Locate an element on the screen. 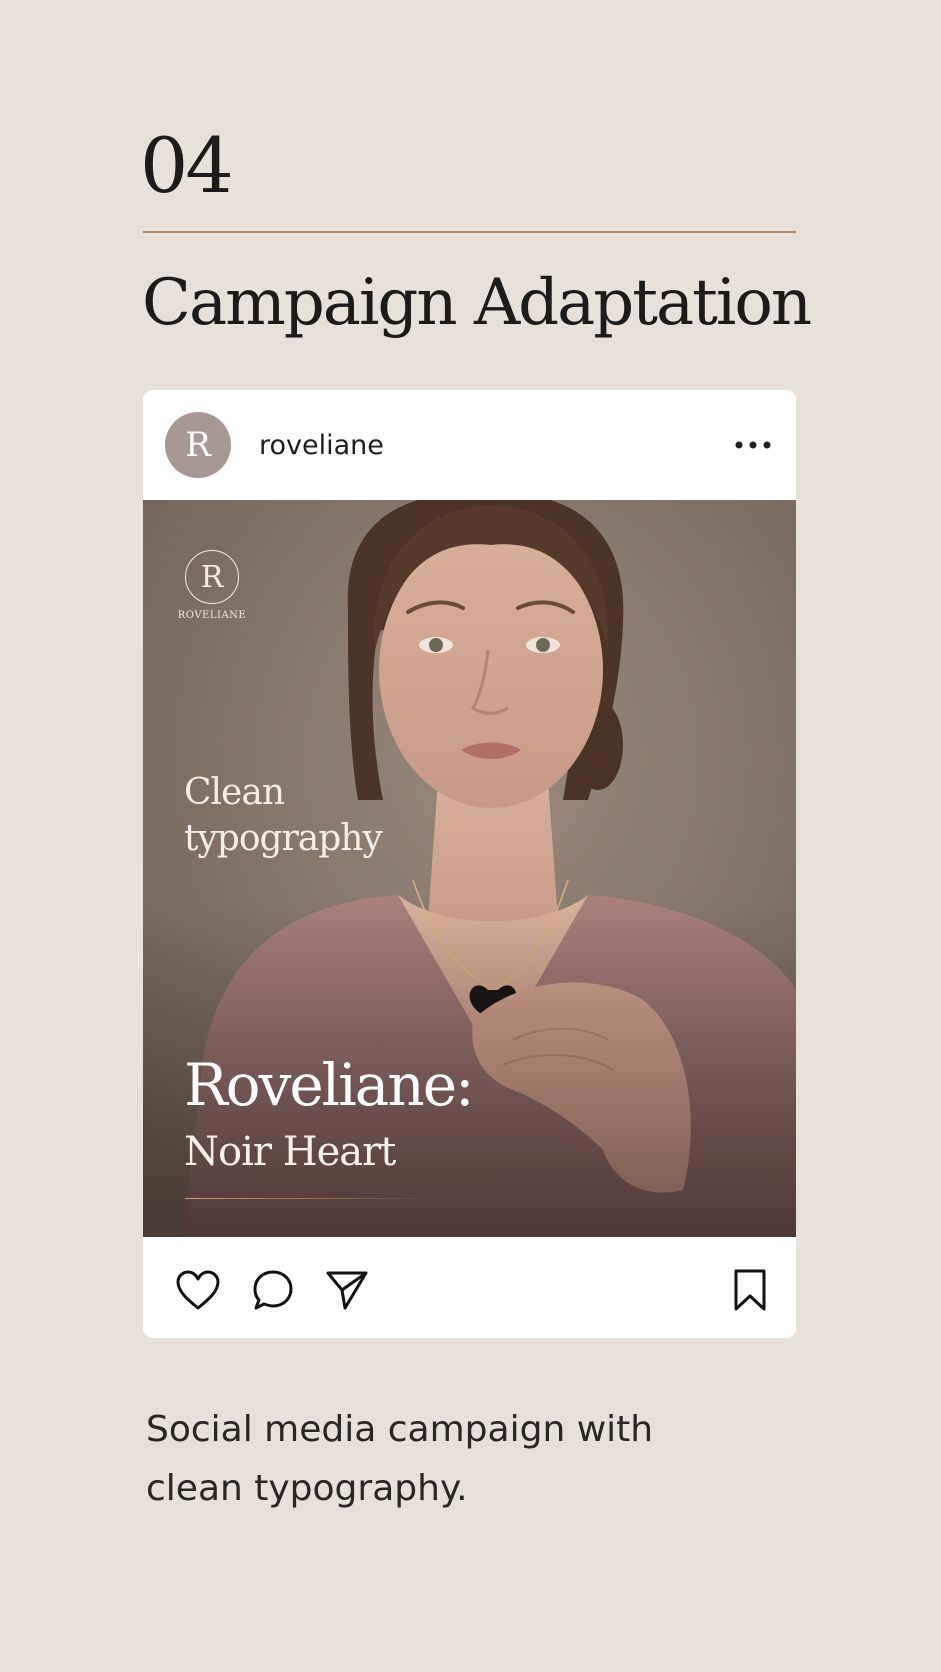  section-divider is located at coordinates (469, 232).